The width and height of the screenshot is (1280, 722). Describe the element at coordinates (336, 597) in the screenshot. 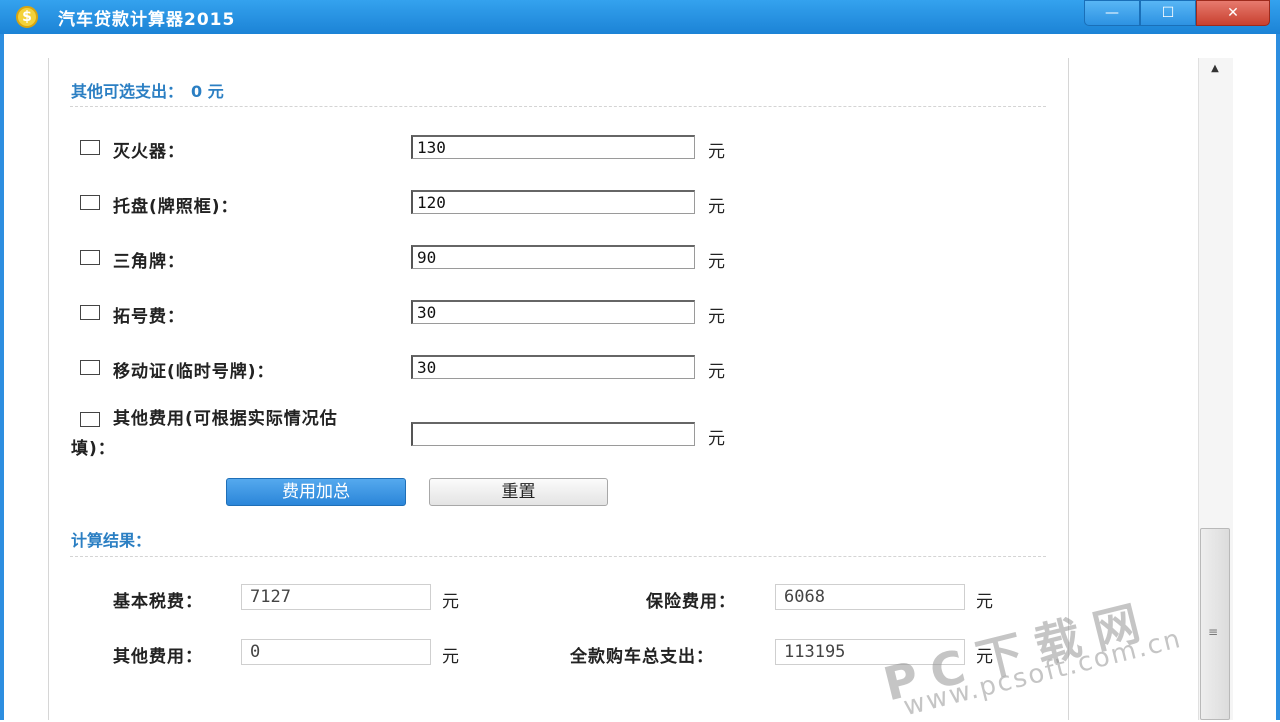

I see `basic-tax-value: 7127` at that location.